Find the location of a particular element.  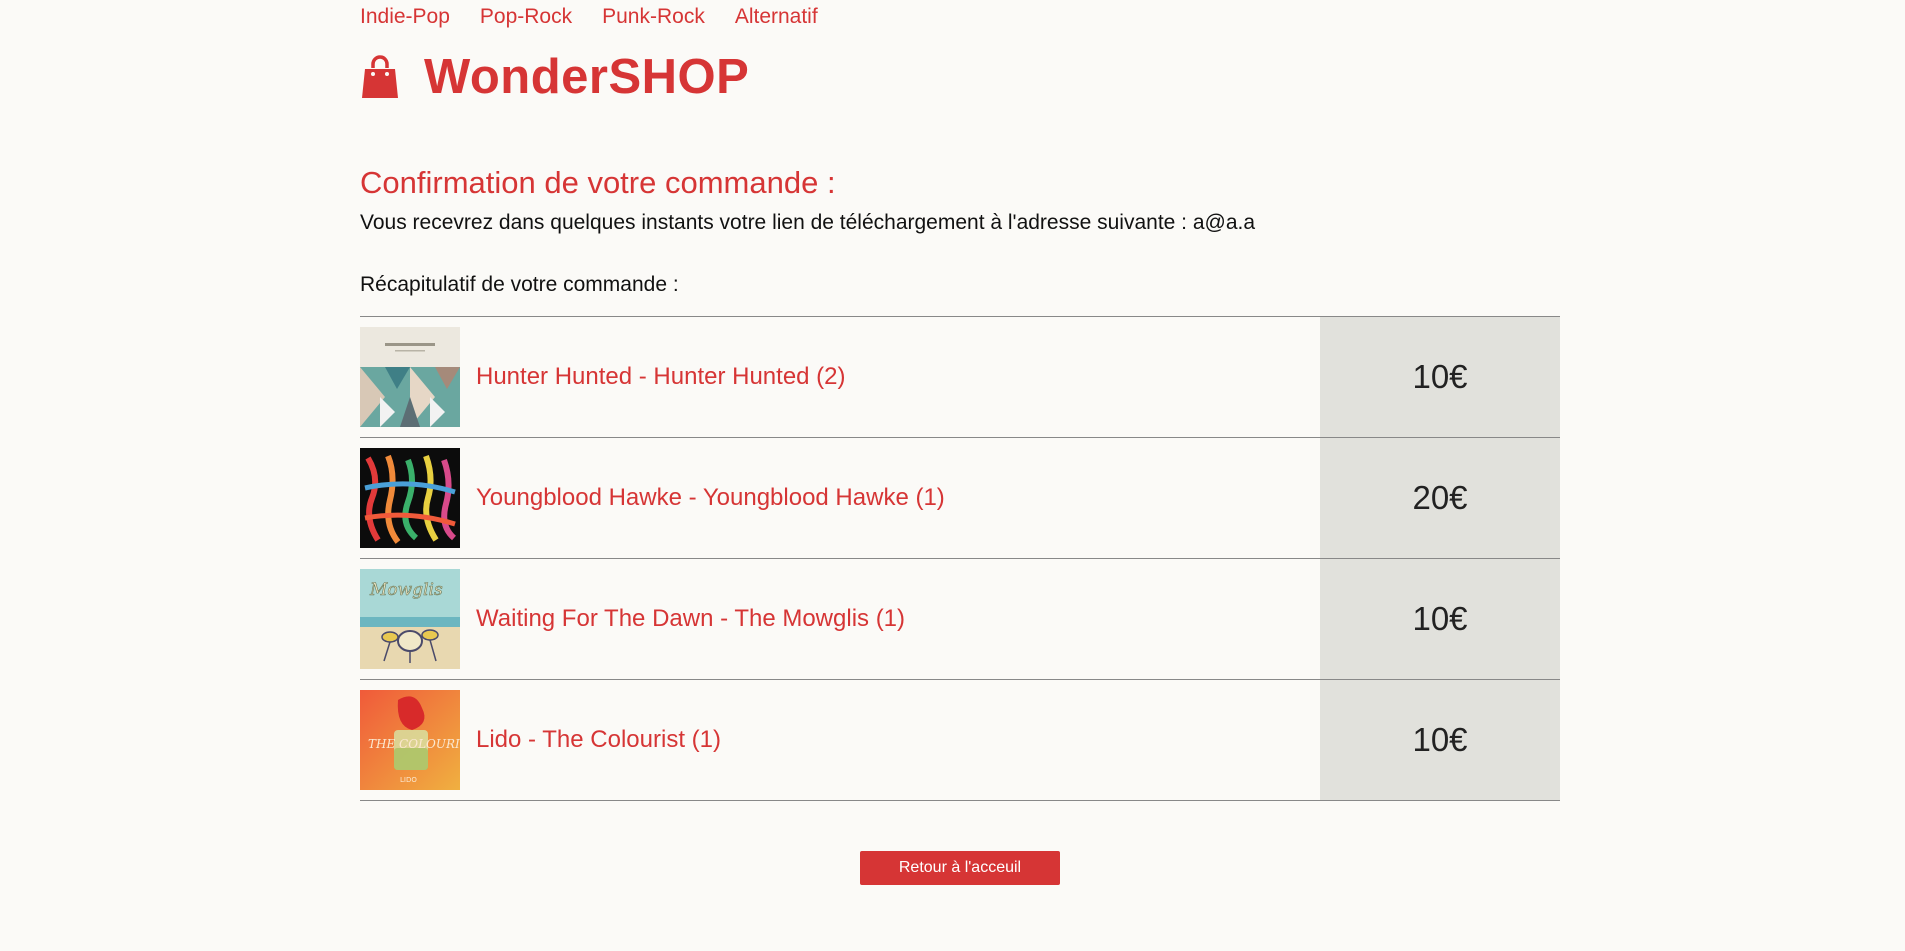

shopping-bag-icon is located at coordinates (380, 76).